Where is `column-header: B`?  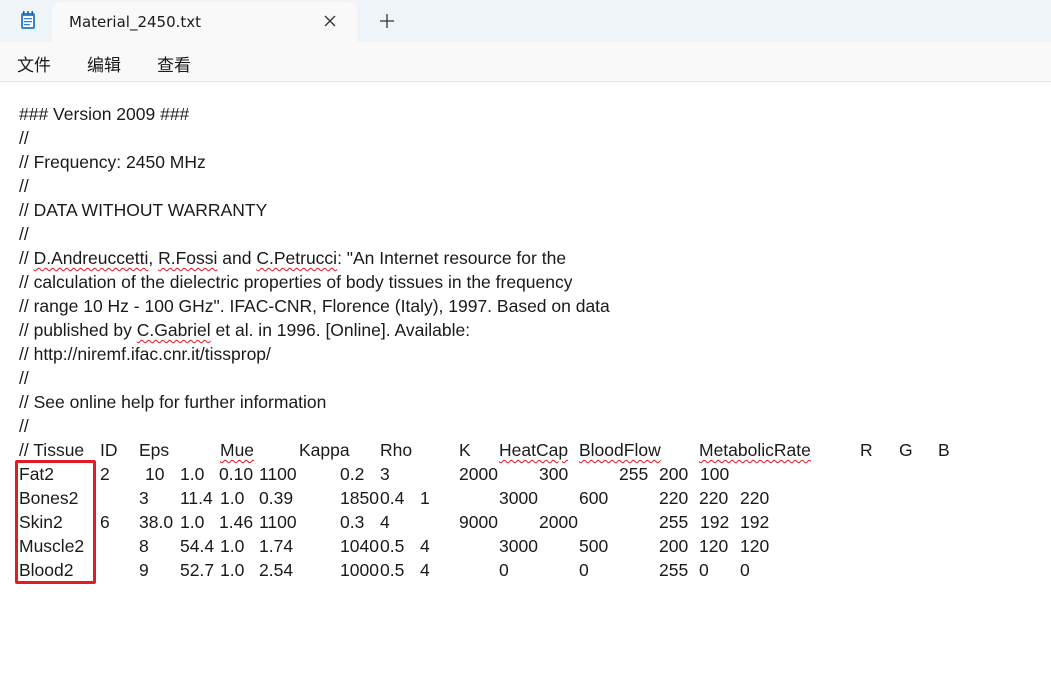
column-header: B is located at coordinates (944, 450).